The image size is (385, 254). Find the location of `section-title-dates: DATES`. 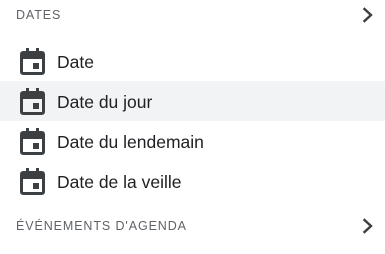

section-title-dates: DATES is located at coordinates (39, 15).